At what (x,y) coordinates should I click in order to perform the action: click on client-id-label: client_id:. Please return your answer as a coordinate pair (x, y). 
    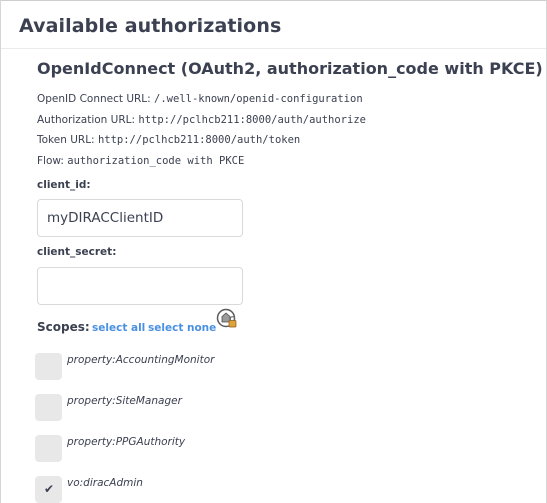
    Looking at the image, I should click on (64, 185).